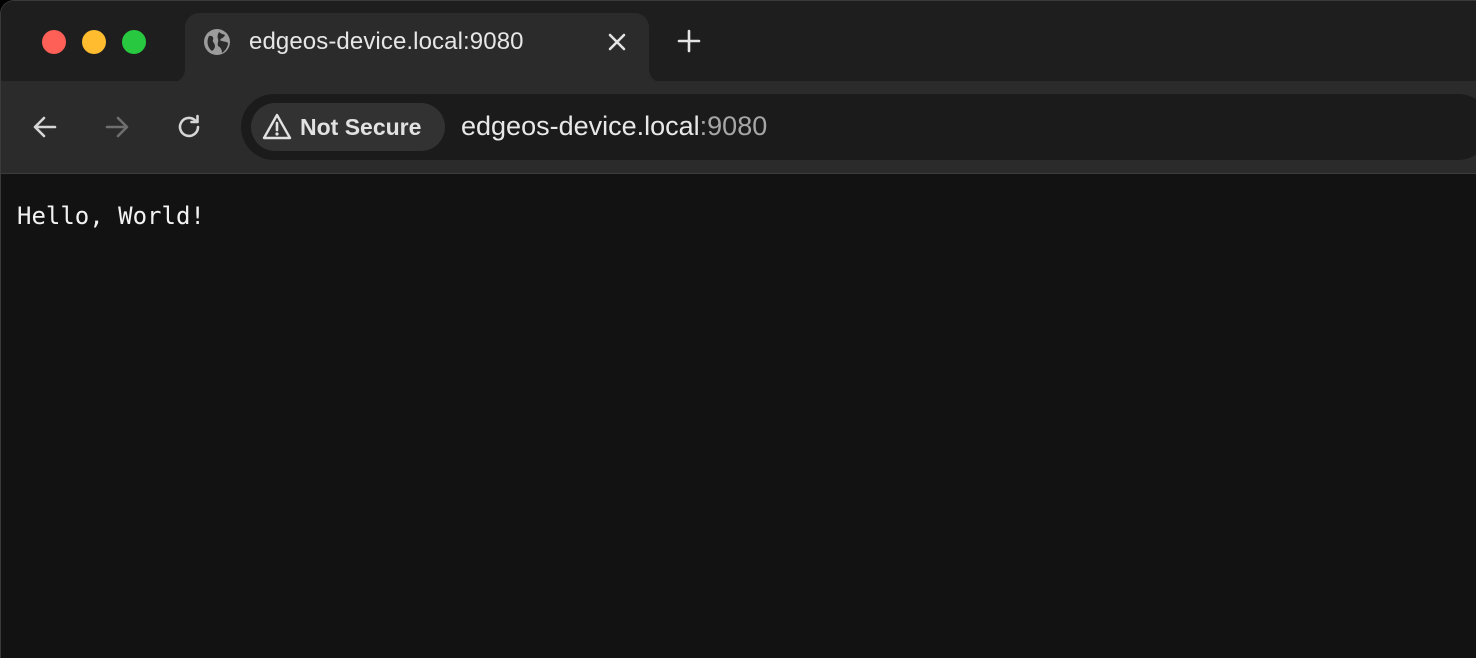  What do you see at coordinates (733, 126) in the screenshot?
I see `url-port: :9080` at bounding box center [733, 126].